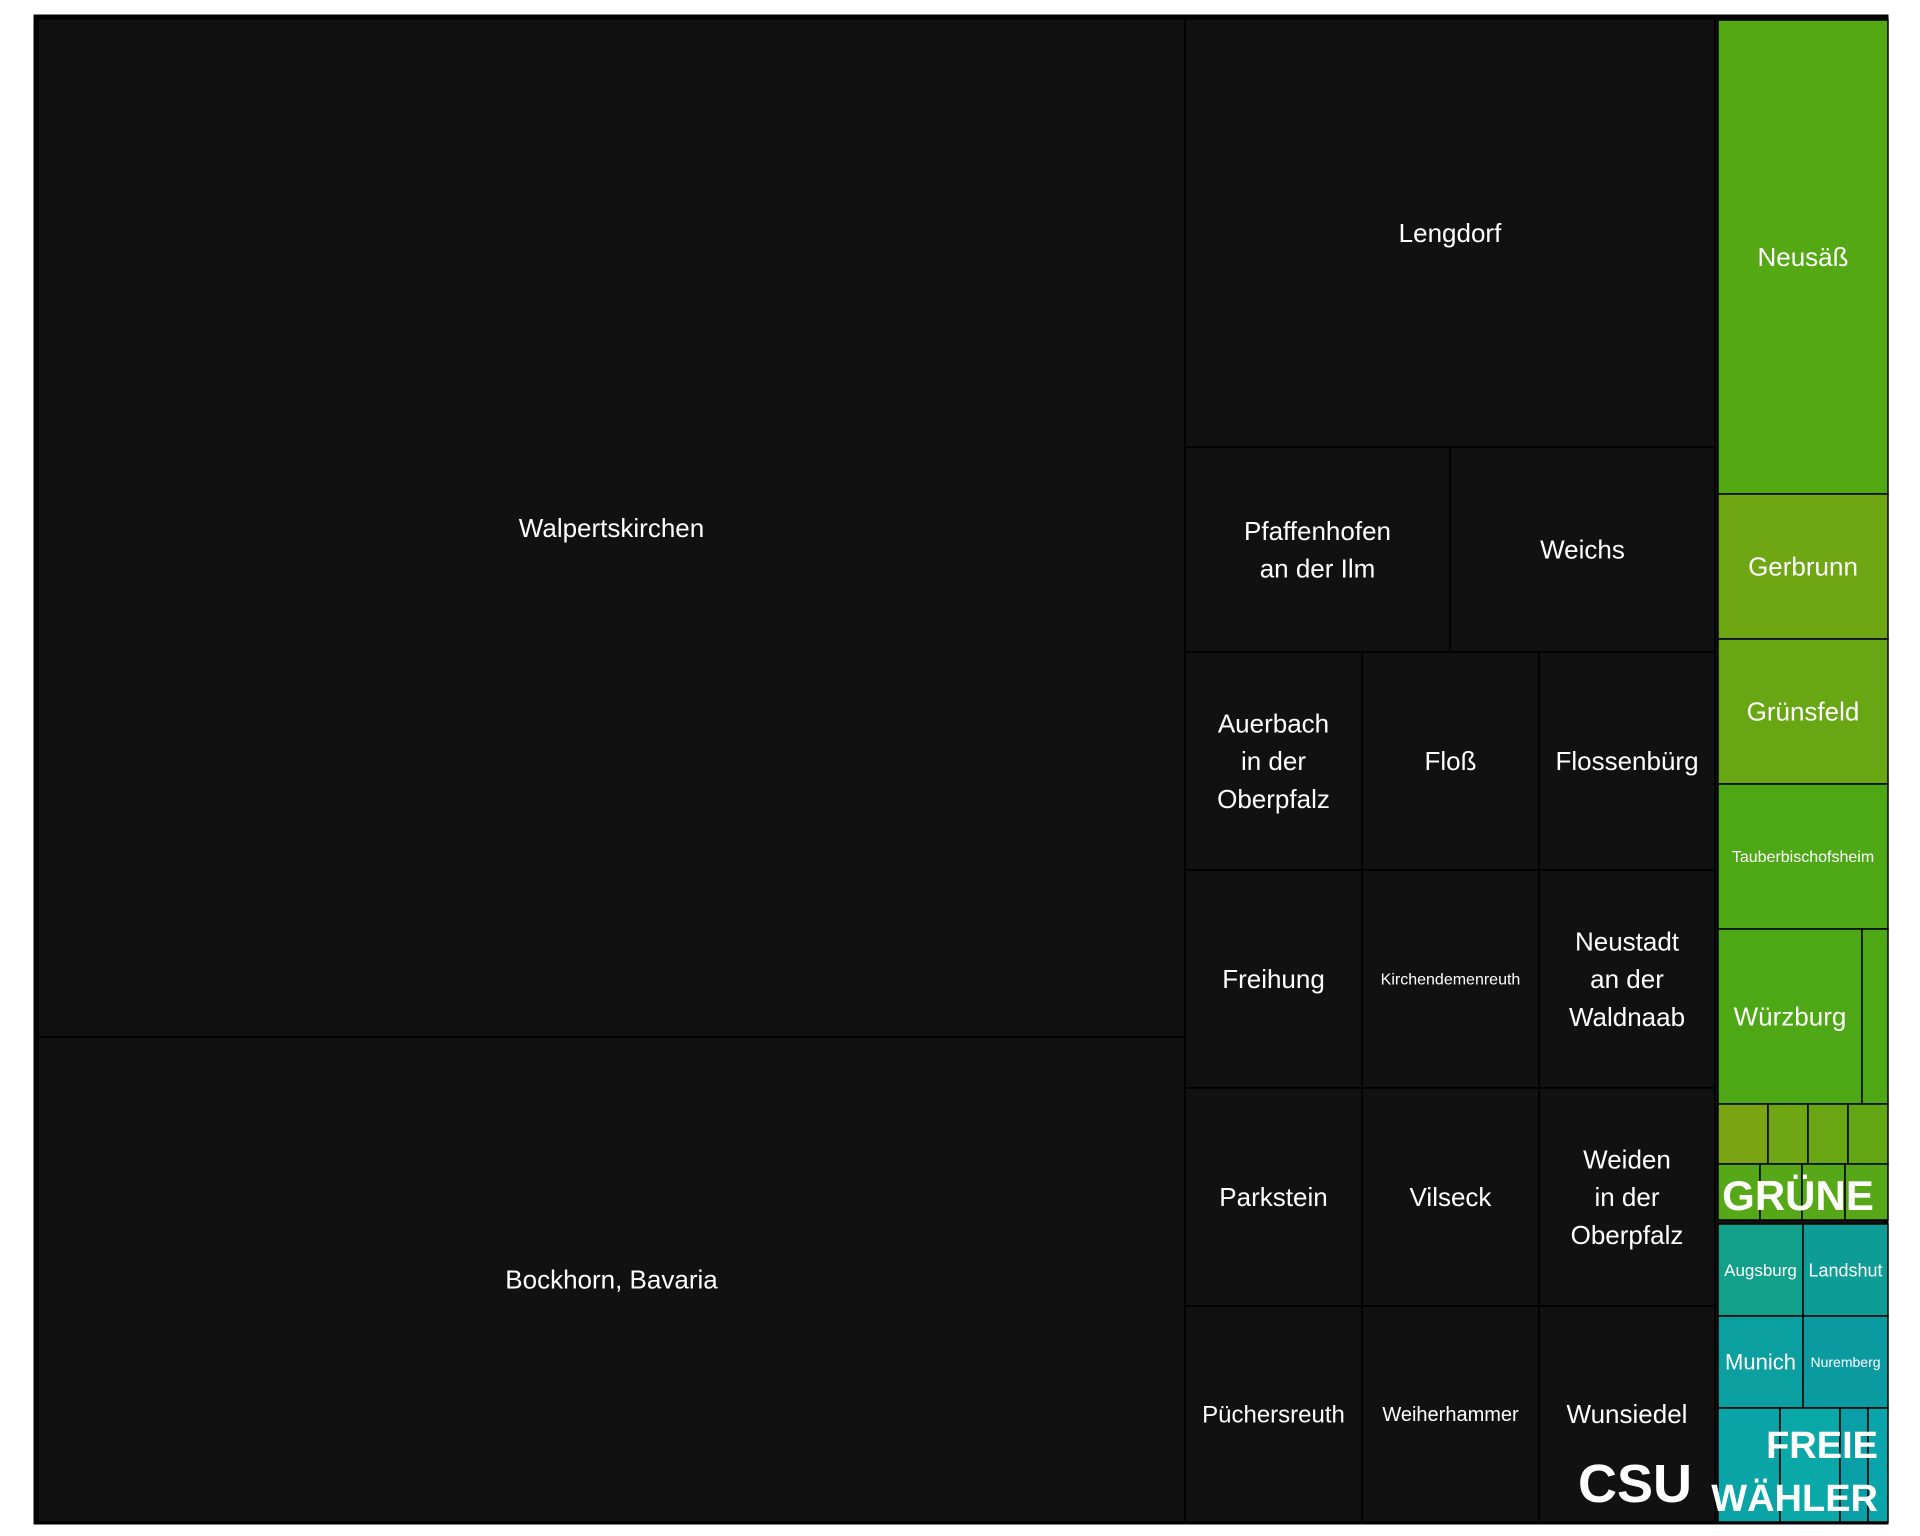  Describe the element at coordinates (1451, 1197) in the screenshot. I see `cell-label-vilseck: Vilseck` at that location.